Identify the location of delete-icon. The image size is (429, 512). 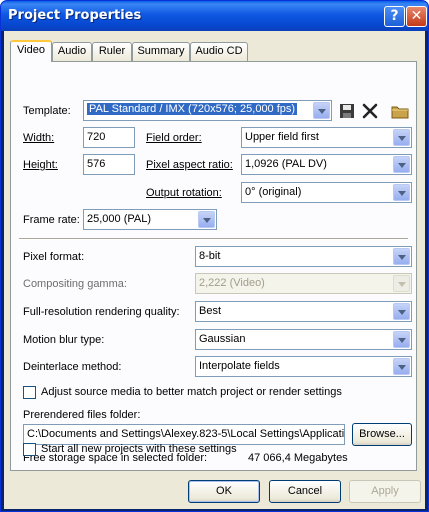
(370, 111).